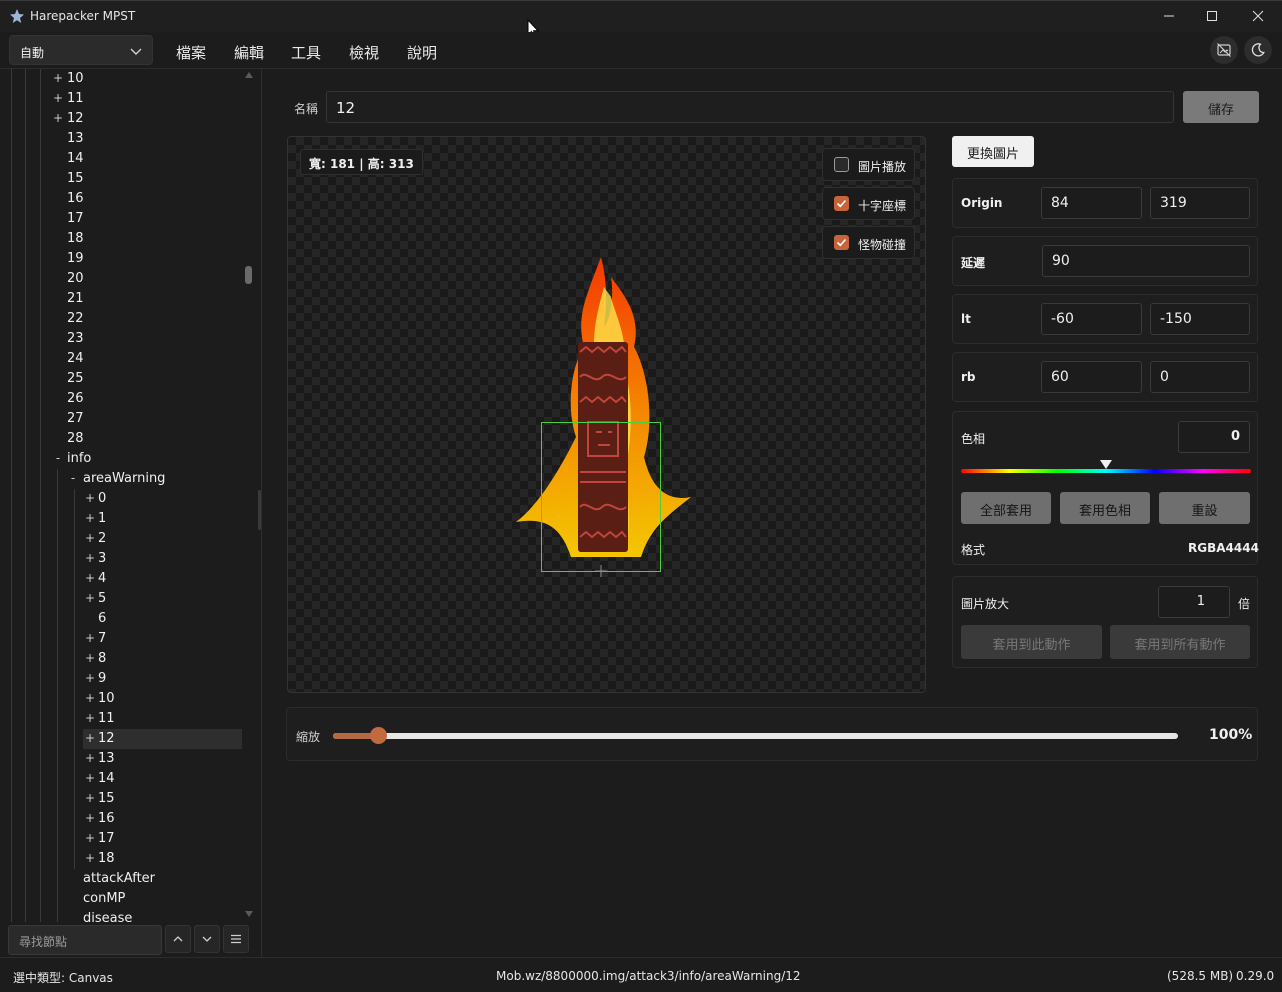  I want to click on tree-node: 28, so click(121, 439).